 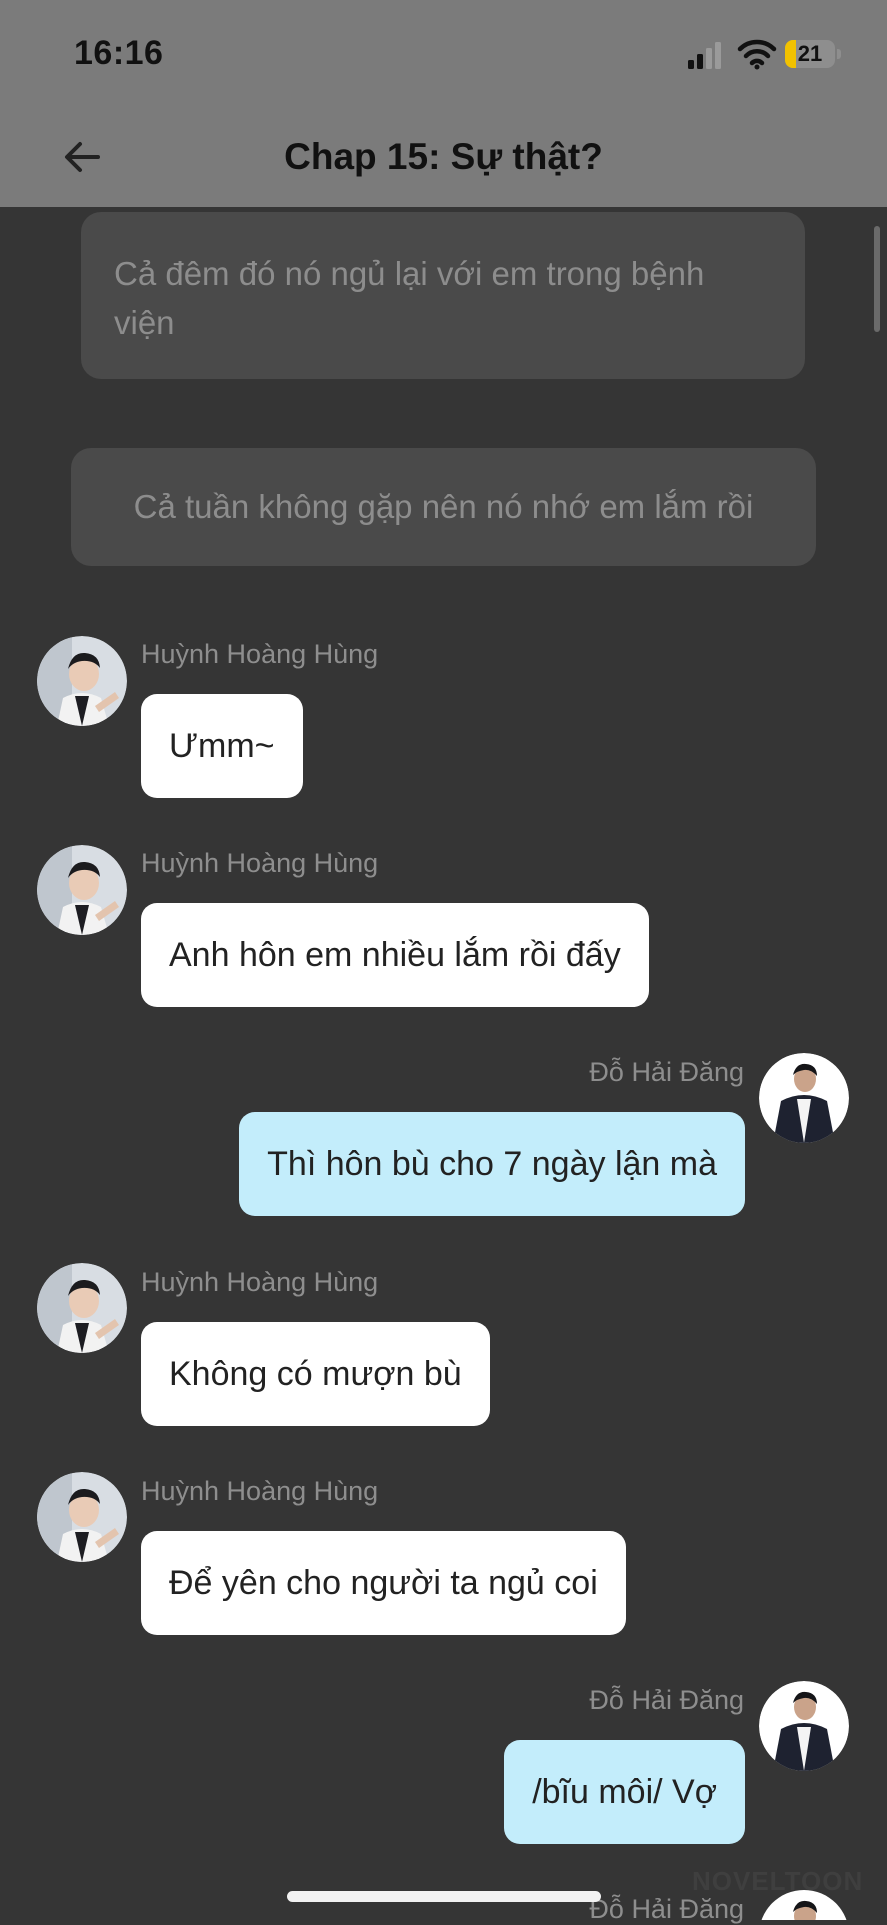 I want to click on message-bubble: Thì hôn bù cho 7 ngày lận mà, so click(x=492, y=1164).